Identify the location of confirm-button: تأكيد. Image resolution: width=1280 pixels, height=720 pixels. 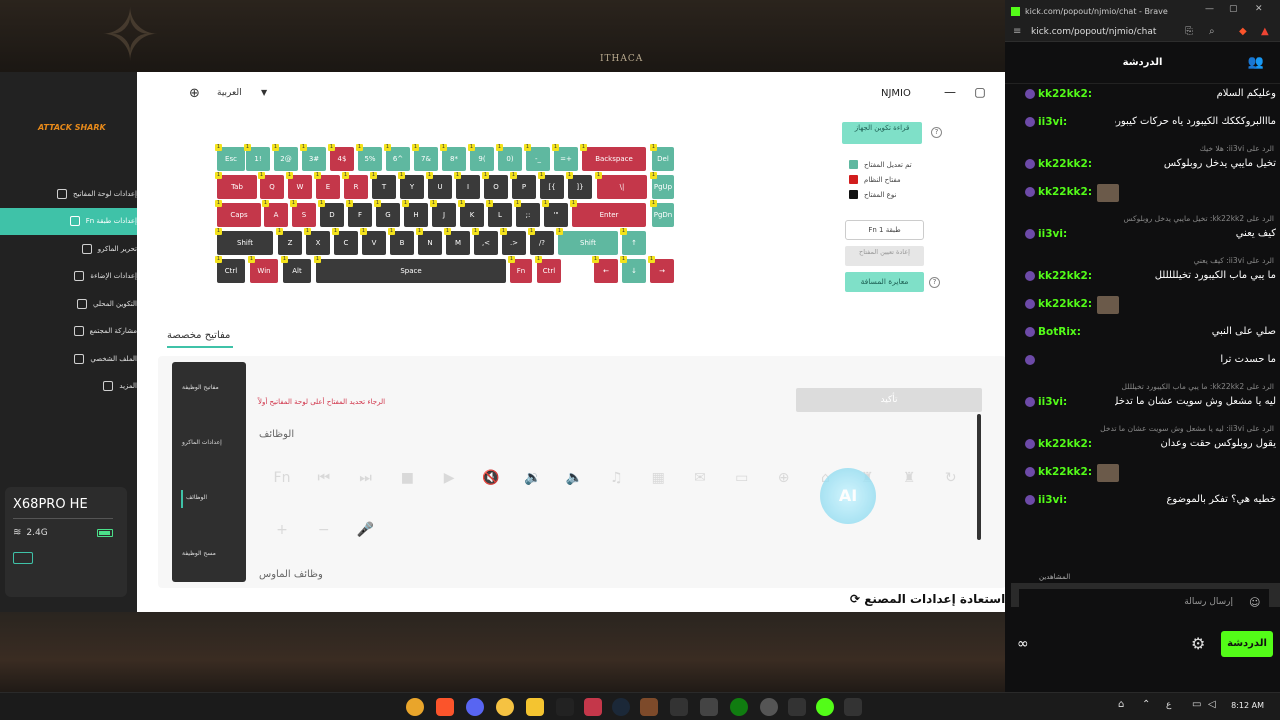
(889, 400).